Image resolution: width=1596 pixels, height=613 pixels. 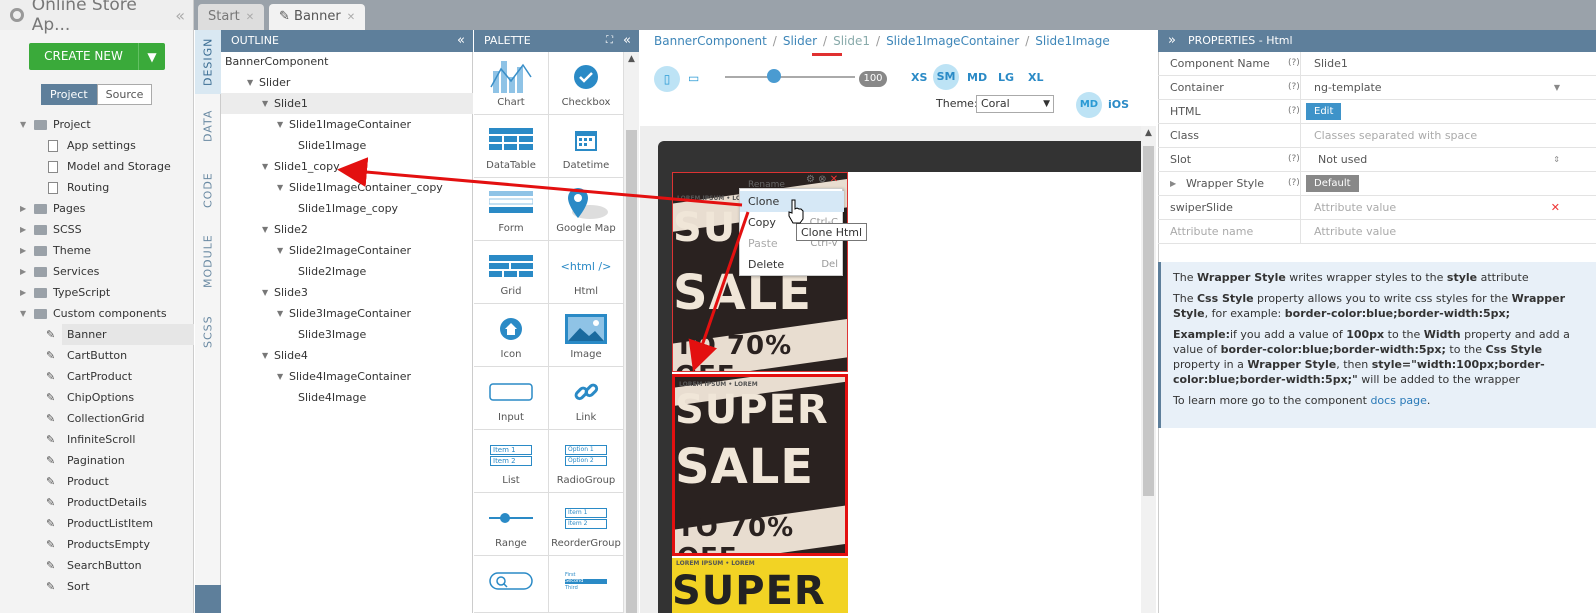 What do you see at coordinates (347, 271) in the screenshot?
I see `outline-node: Slide2Image` at bounding box center [347, 271].